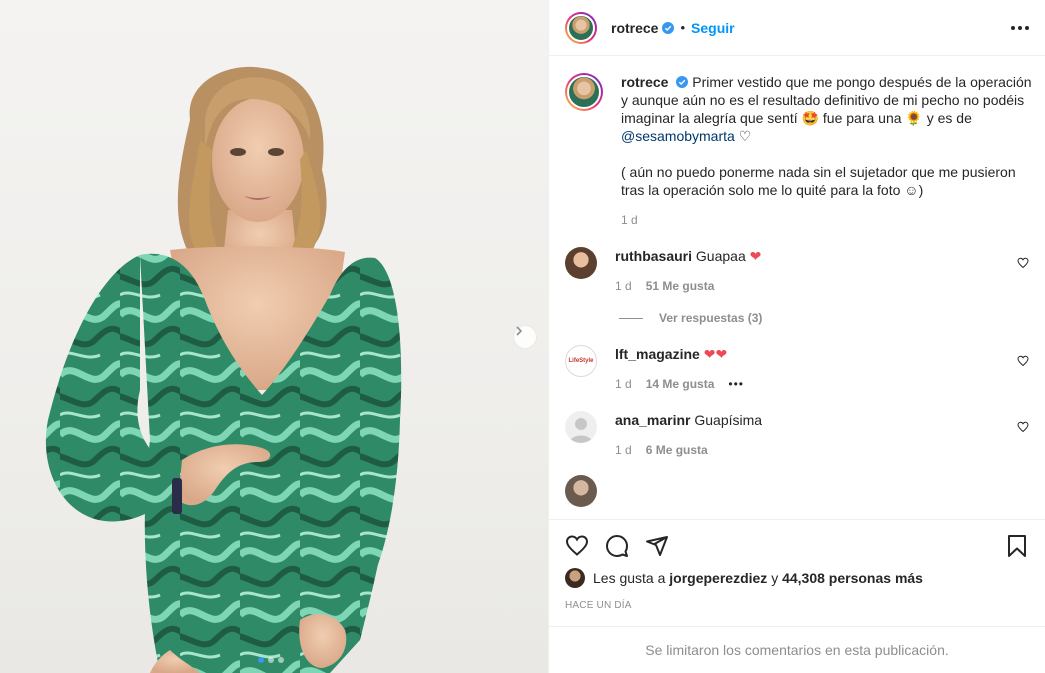  What do you see at coordinates (831, 220) in the screenshot?
I see `caption-meta: 1 d` at bounding box center [831, 220].